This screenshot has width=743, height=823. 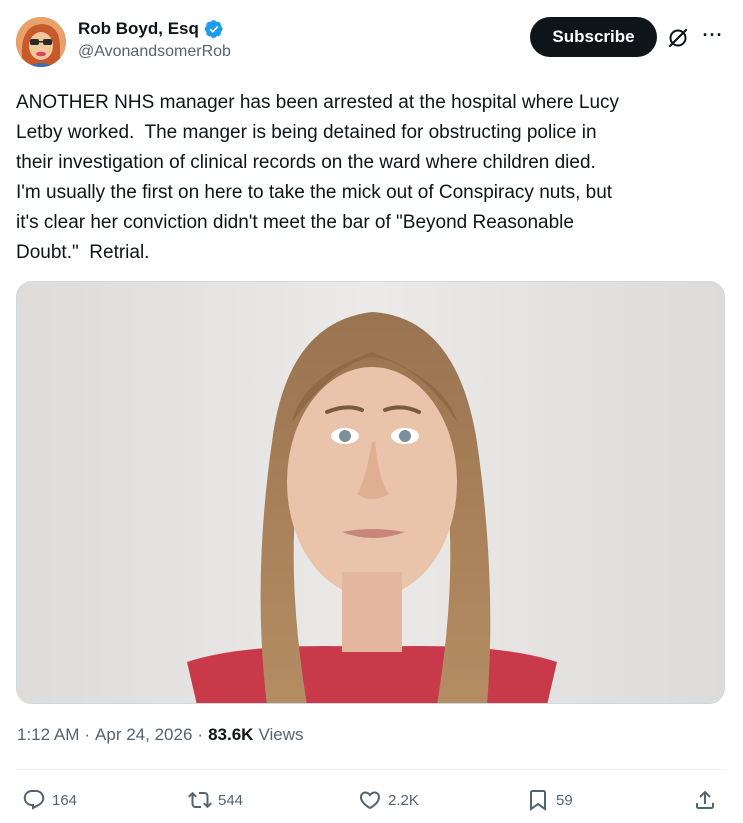 What do you see at coordinates (48, 735) in the screenshot?
I see `tweet-time: 1:12 AM` at bounding box center [48, 735].